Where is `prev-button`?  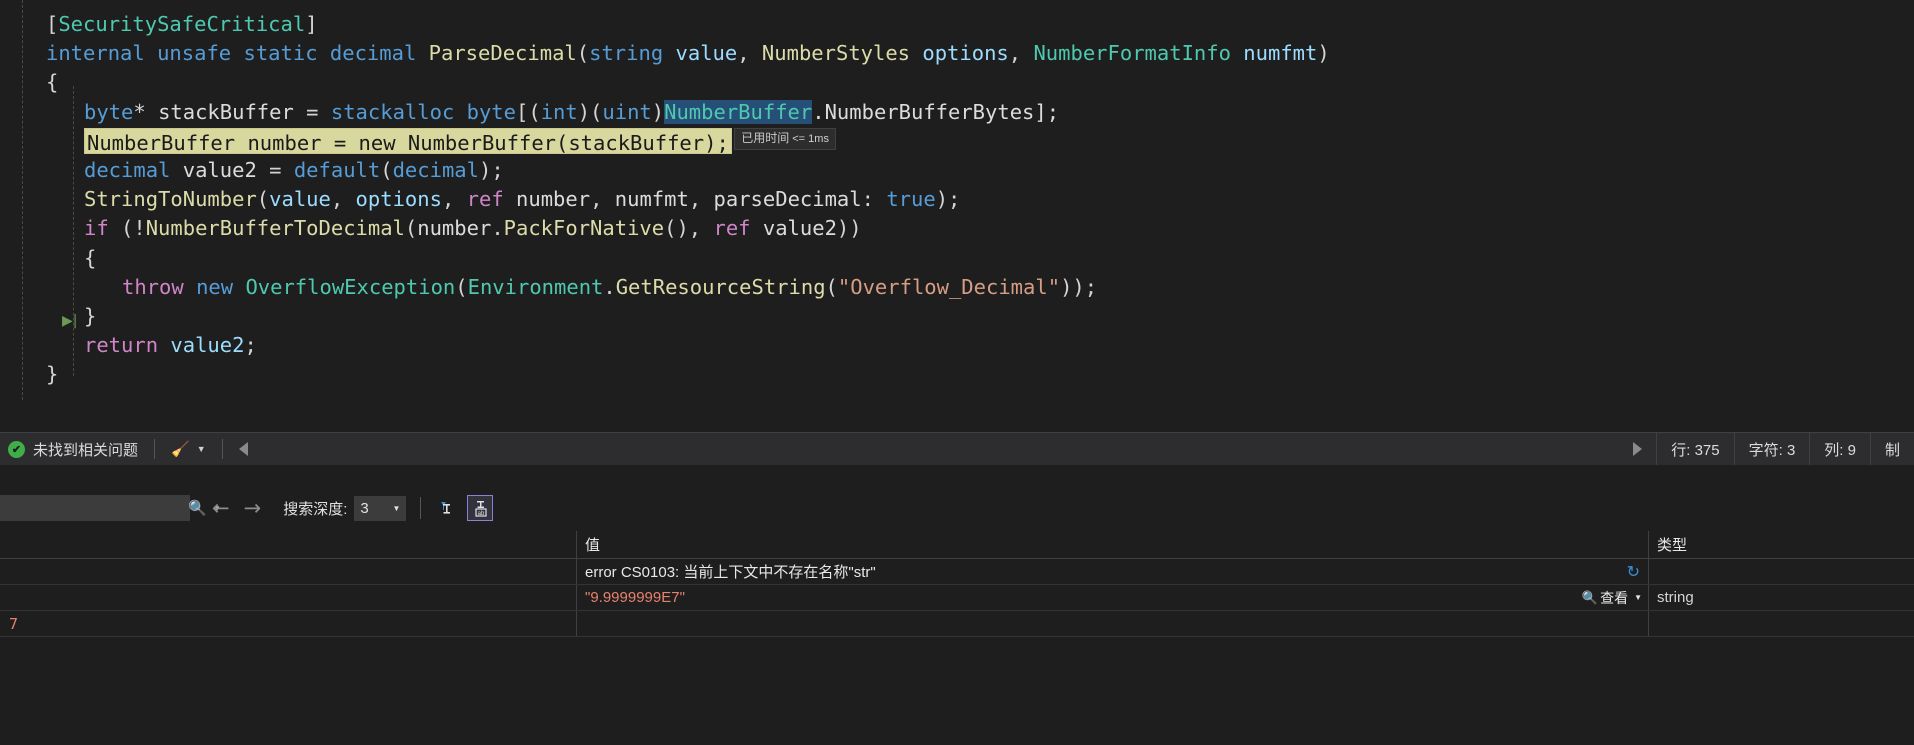
prev-button is located at coordinates (243, 449).